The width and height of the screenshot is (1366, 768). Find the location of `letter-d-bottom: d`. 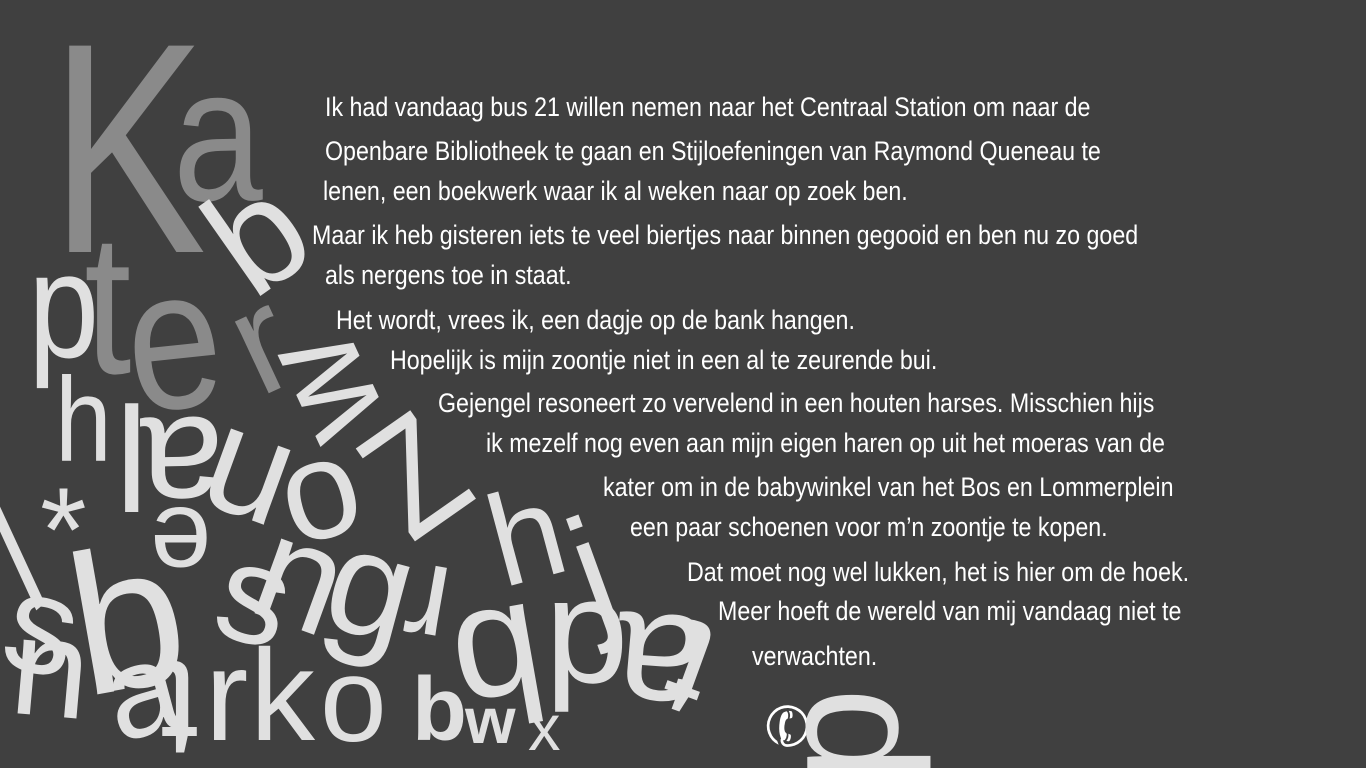

letter-d-bottom: d is located at coordinates (865, 727).